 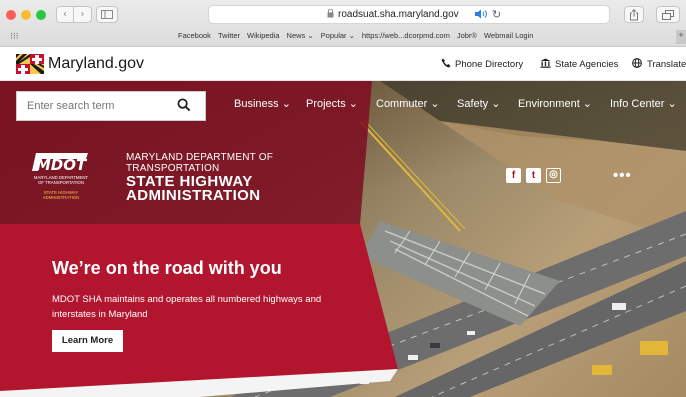 What do you see at coordinates (545, 63) in the screenshot?
I see `government-building-icon` at bounding box center [545, 63].